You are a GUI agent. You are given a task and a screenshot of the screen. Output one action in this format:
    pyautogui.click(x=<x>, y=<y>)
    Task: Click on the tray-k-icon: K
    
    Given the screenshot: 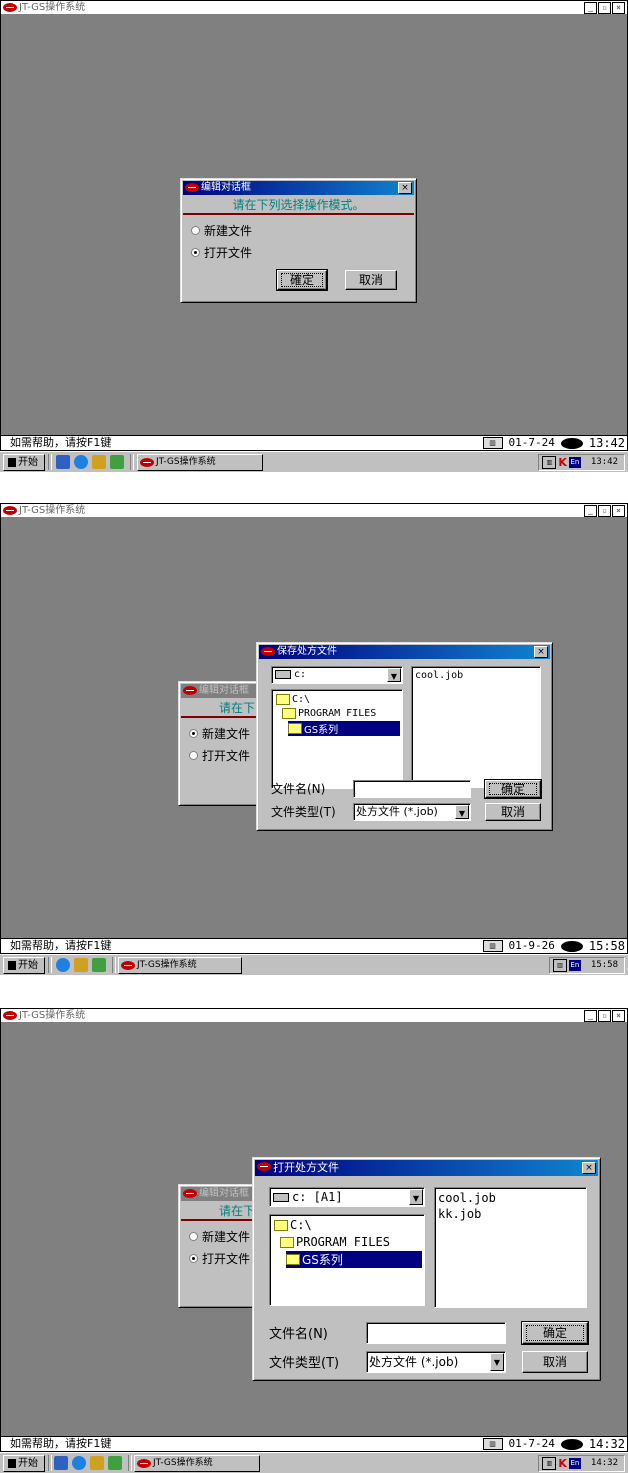 What is the action you would take?
    pyautogui.click(x=562, y=462)
    